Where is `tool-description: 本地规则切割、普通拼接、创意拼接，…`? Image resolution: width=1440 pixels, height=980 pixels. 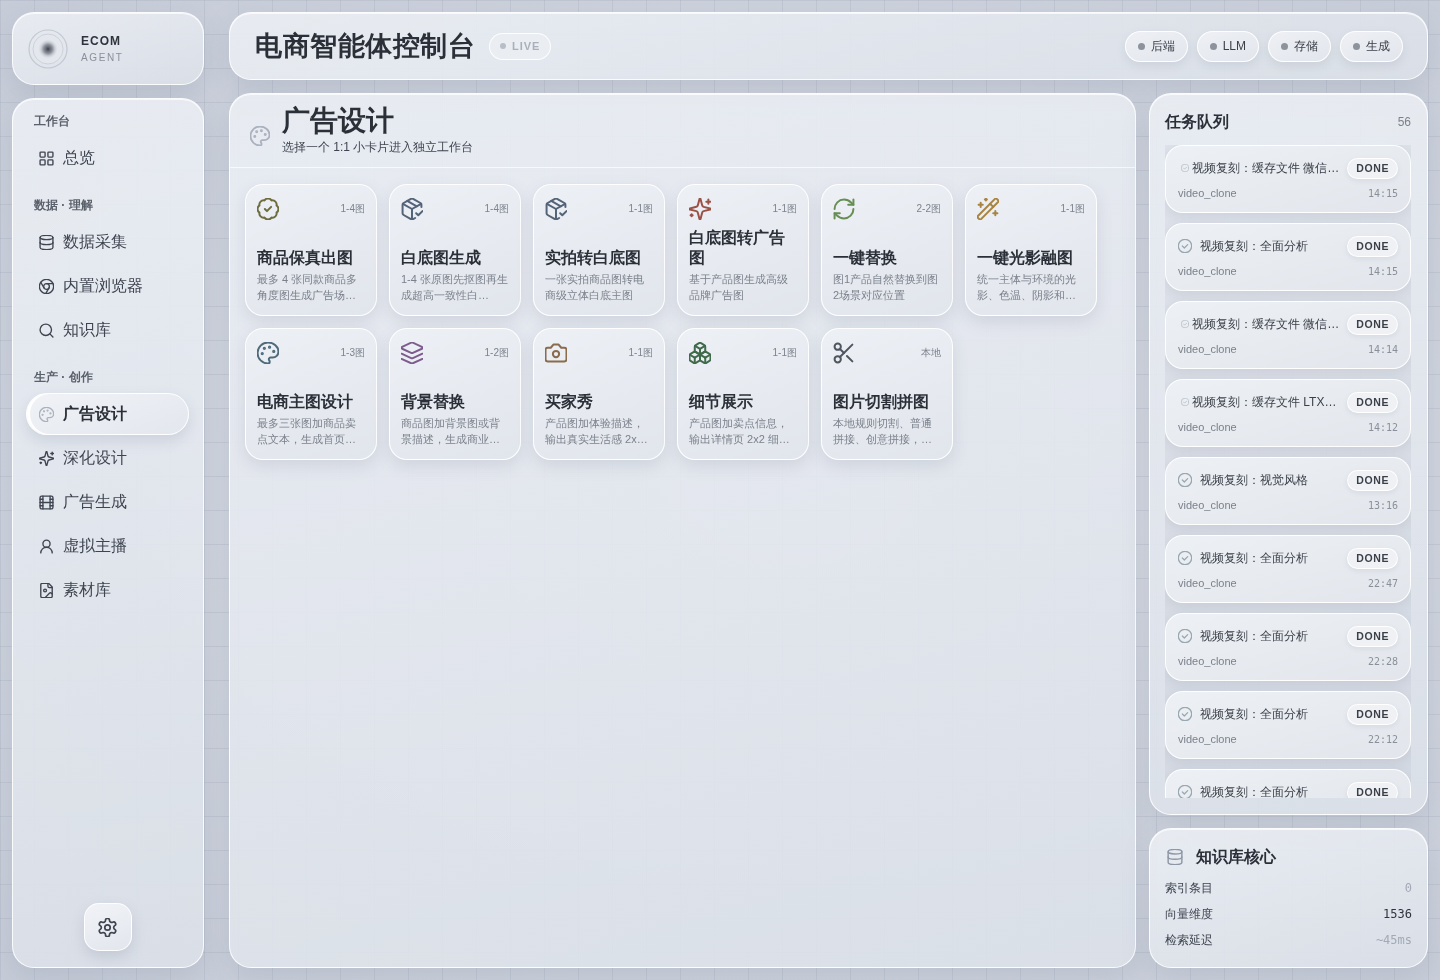 tool-description: 本地规则切割、普通拼接、创意拼接，… is located at coordinates (883, 431).